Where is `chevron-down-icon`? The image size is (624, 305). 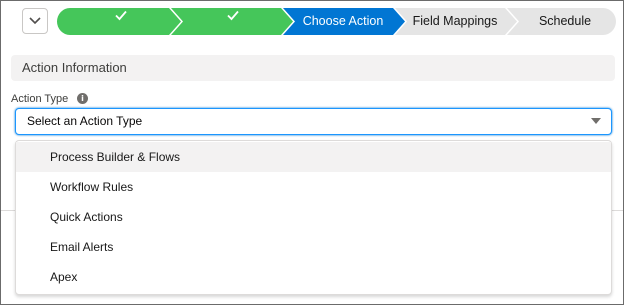
chevron-down-icon is located at coordinates (35, 21).